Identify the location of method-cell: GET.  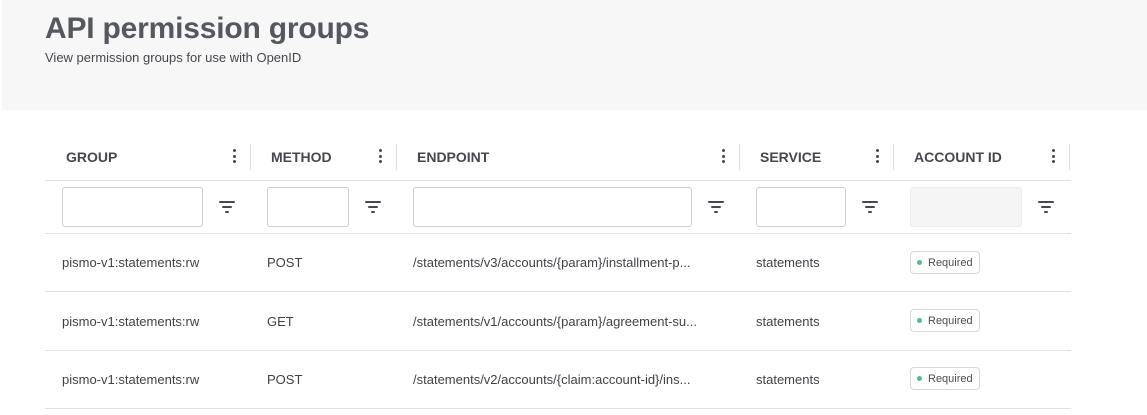
(280, 321).